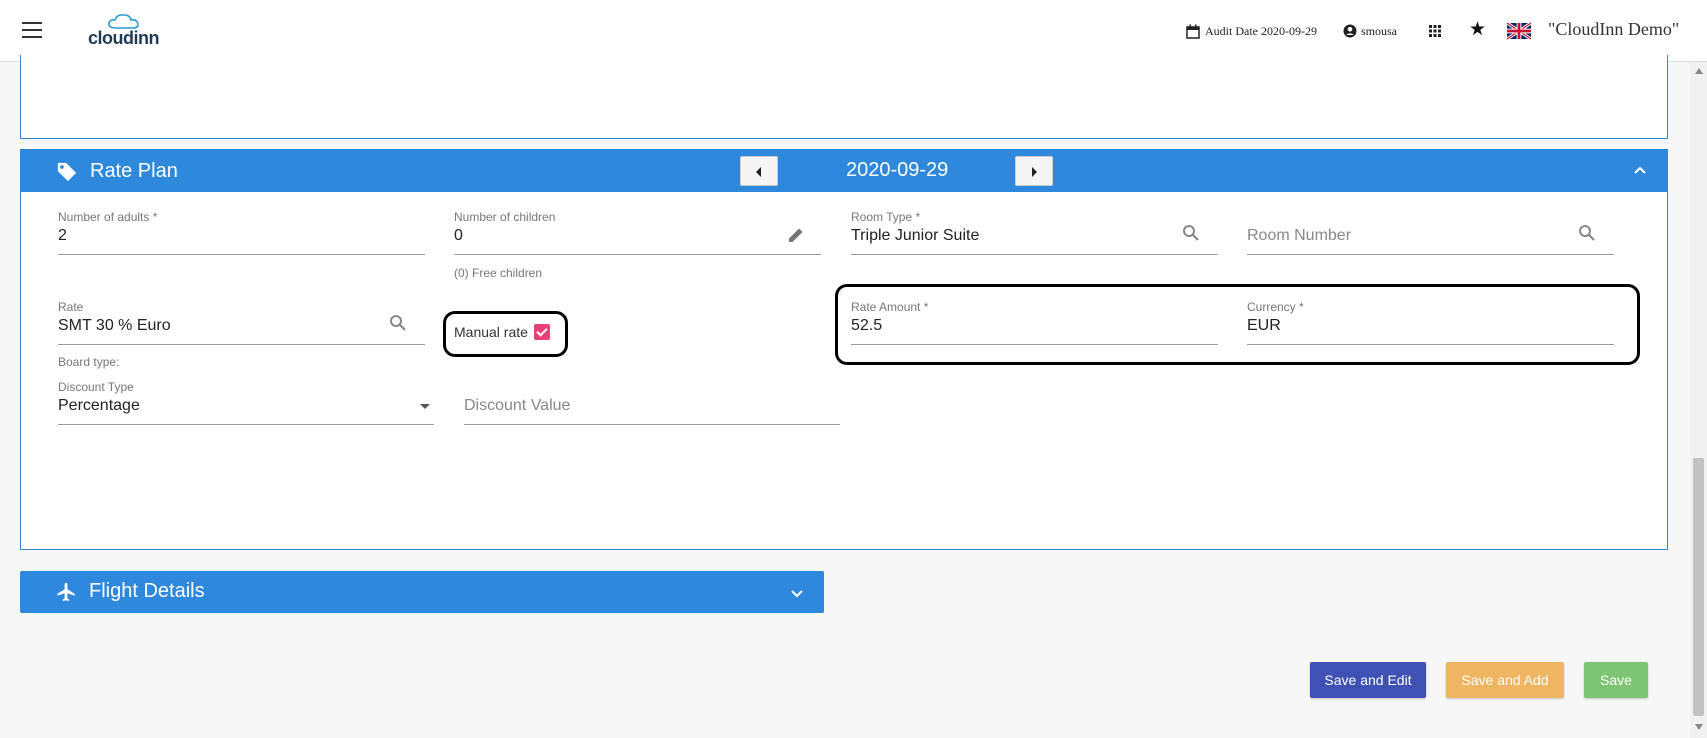  What do you see at coordinates (505, 217) in the screenshot?
I see `children-label: Number of children` at bounding box center [505, 217].